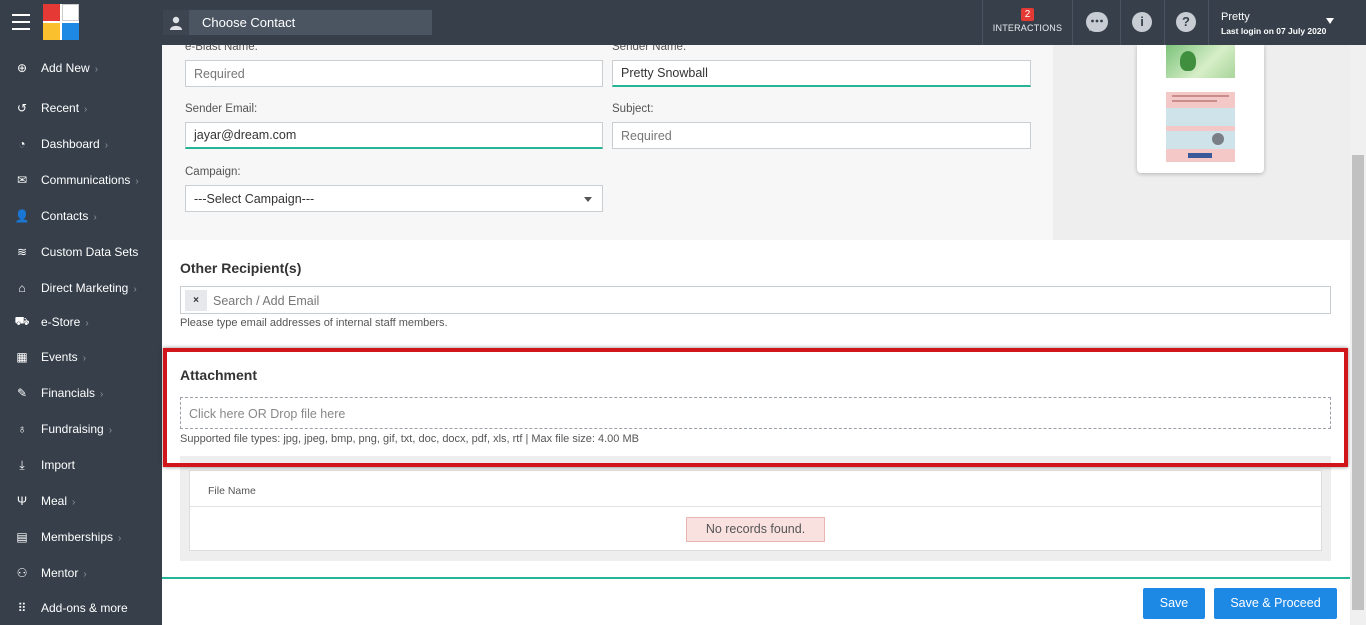  I want to click on sidebar-item-text: Recent, so click(60, 108).